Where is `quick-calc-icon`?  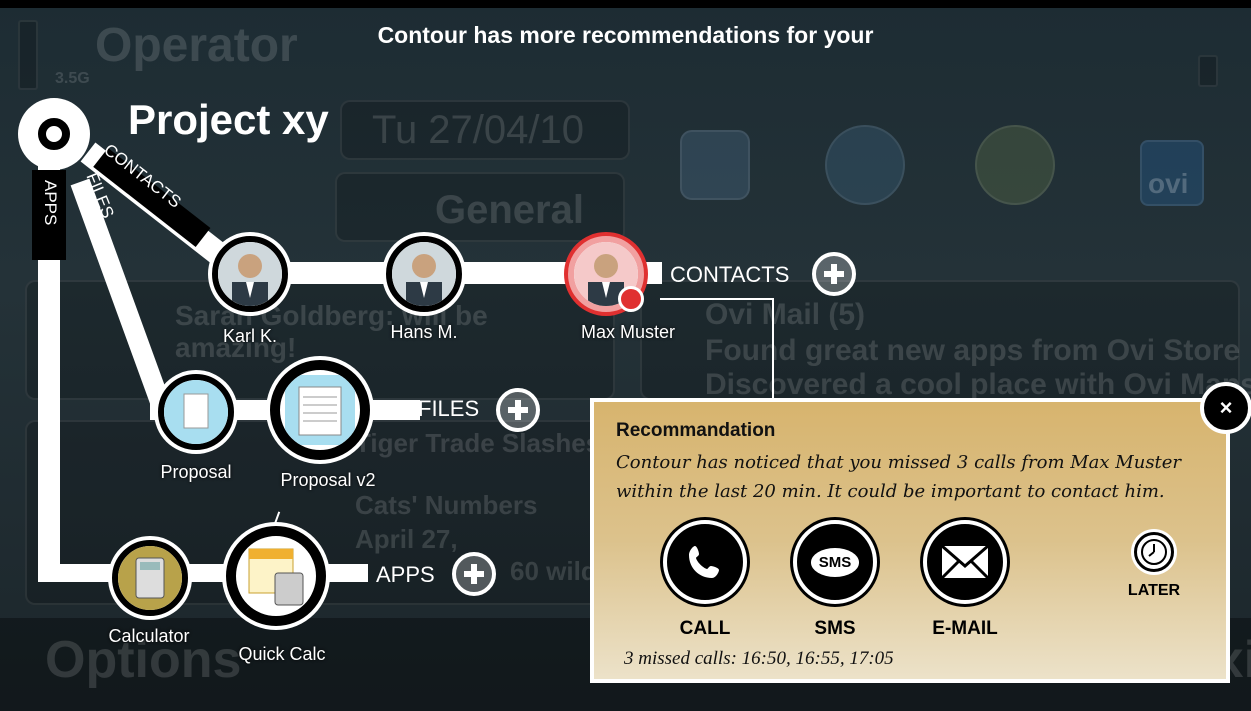
quick-calc-icon is located at coordinates (276, 576).